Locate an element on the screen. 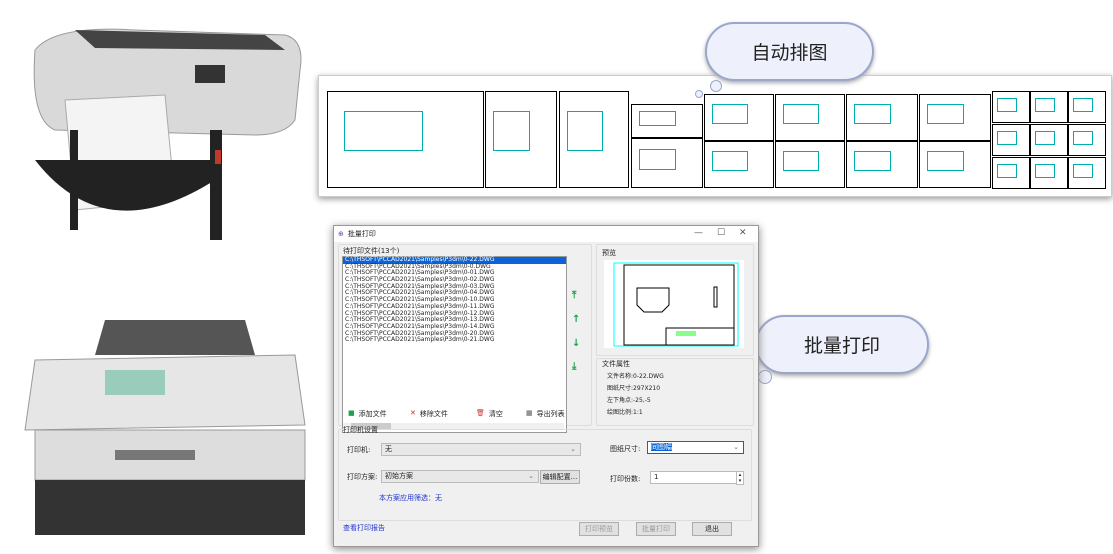  export-list-button: ▦ 导出列表 is located at coordinates (545, 414).